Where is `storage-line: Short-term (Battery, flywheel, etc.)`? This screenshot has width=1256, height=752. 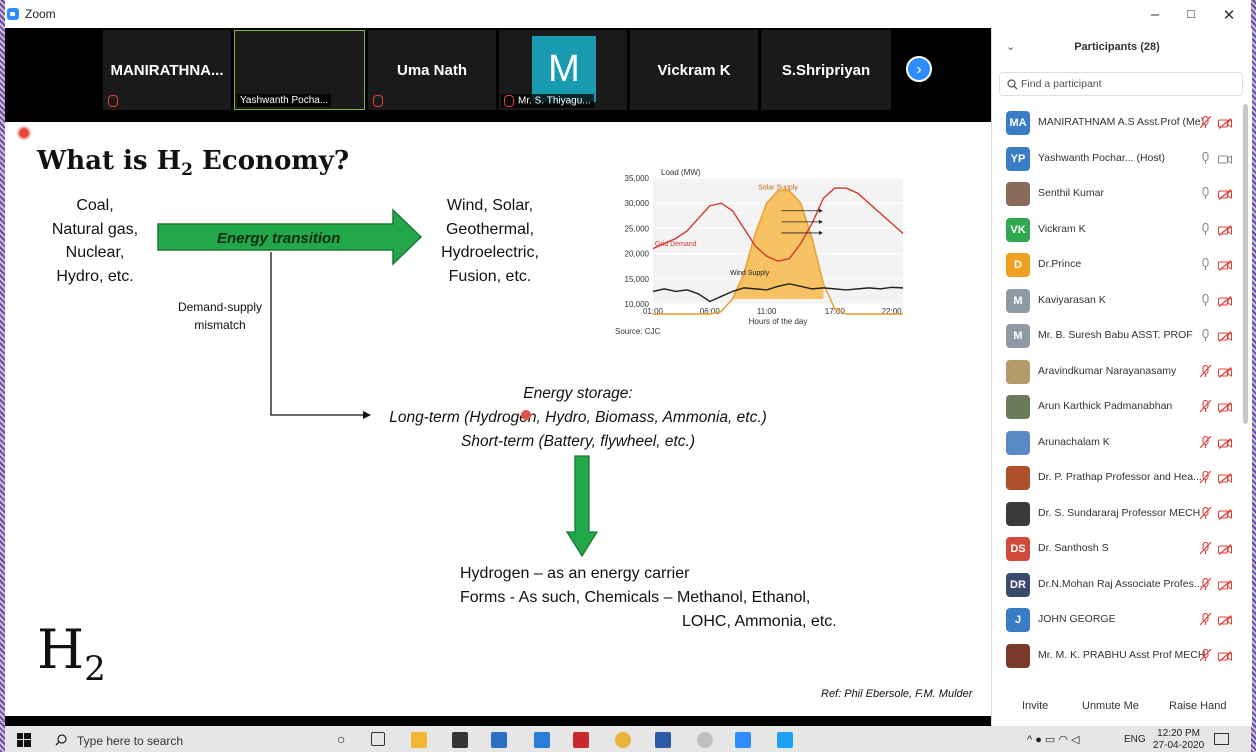
storage-line: Short-term (Battery, flywheel, etc.) is located at coordinates (578, 441).